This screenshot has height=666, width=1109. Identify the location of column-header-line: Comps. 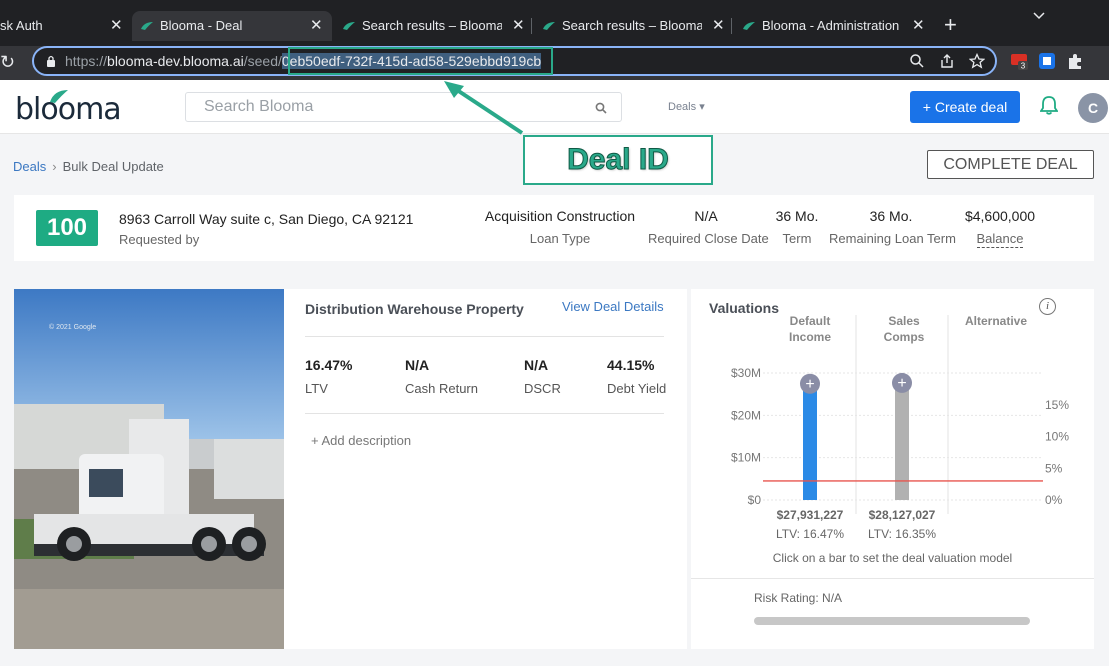
(904, 337).